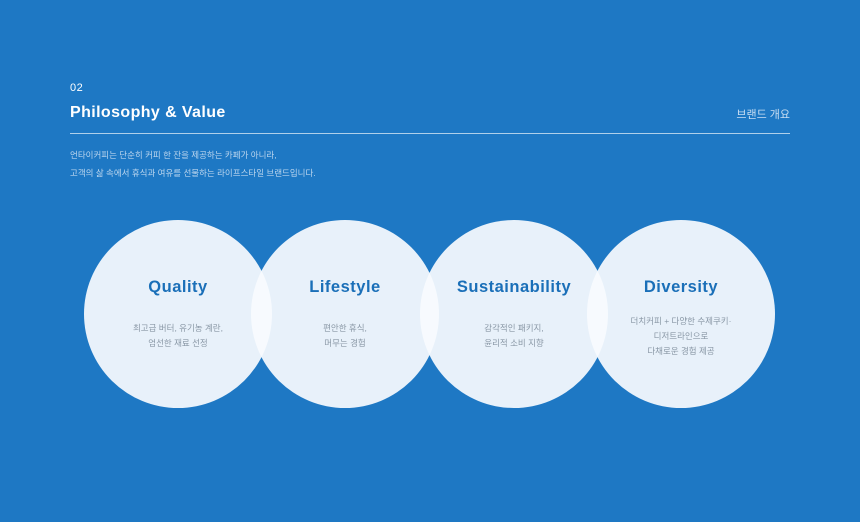  Describe the element at coordinates (514, 336) in the screenshot. I see `value-description: 감각적인 패키지, 윤리적 소비 지향` at that location.